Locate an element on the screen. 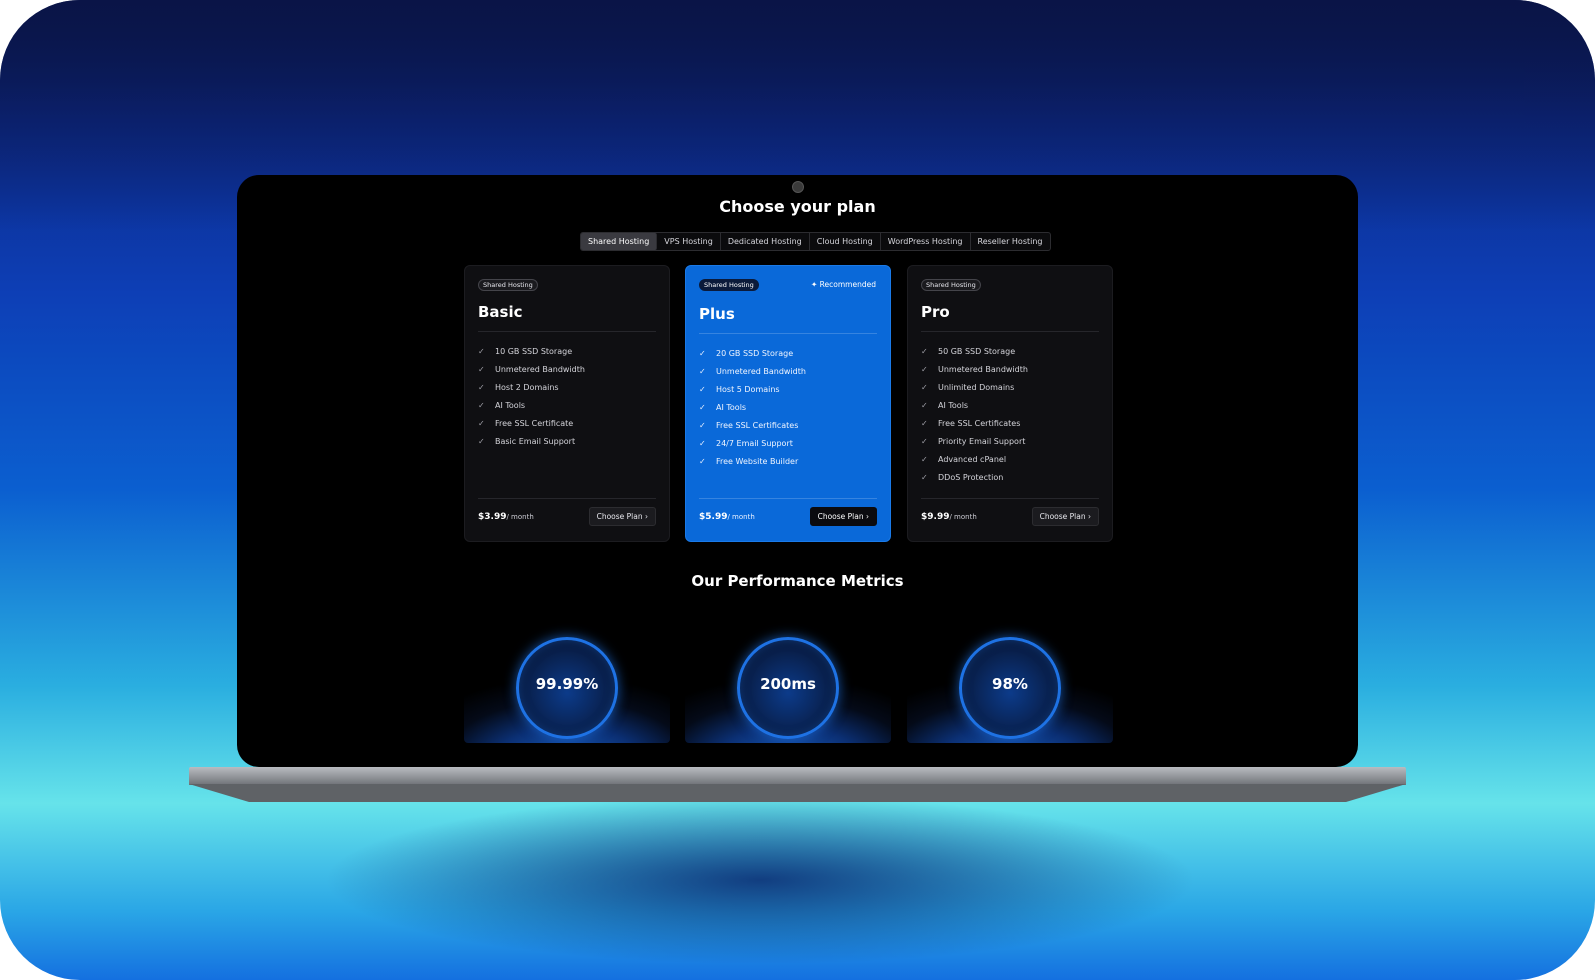 This screenshot has width=1595, height=980. plan-price: $3.99/ month is located at coordinates (506, 517).